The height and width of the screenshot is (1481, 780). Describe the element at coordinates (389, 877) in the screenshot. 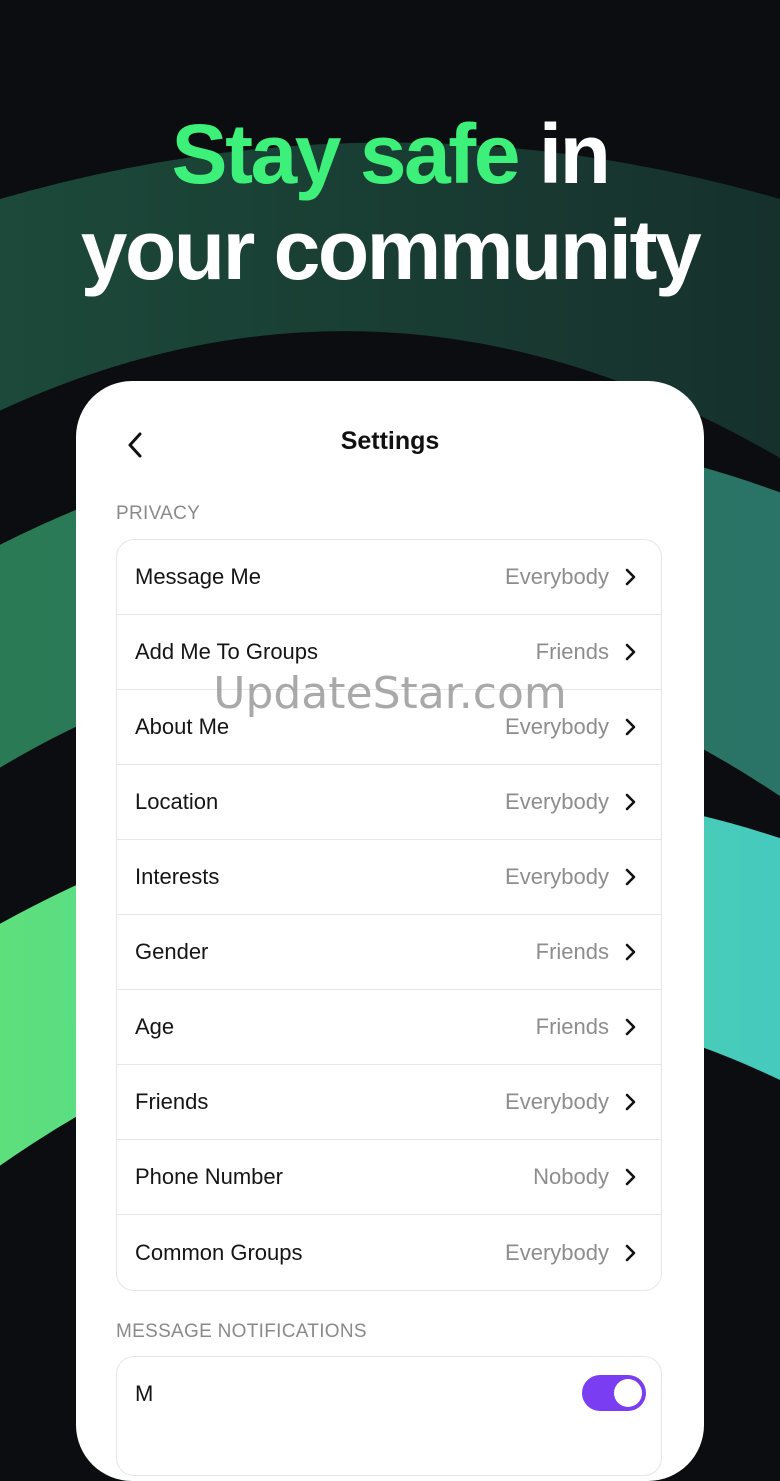

I see `privacy-item-interests: Interests Everybody` at that location.